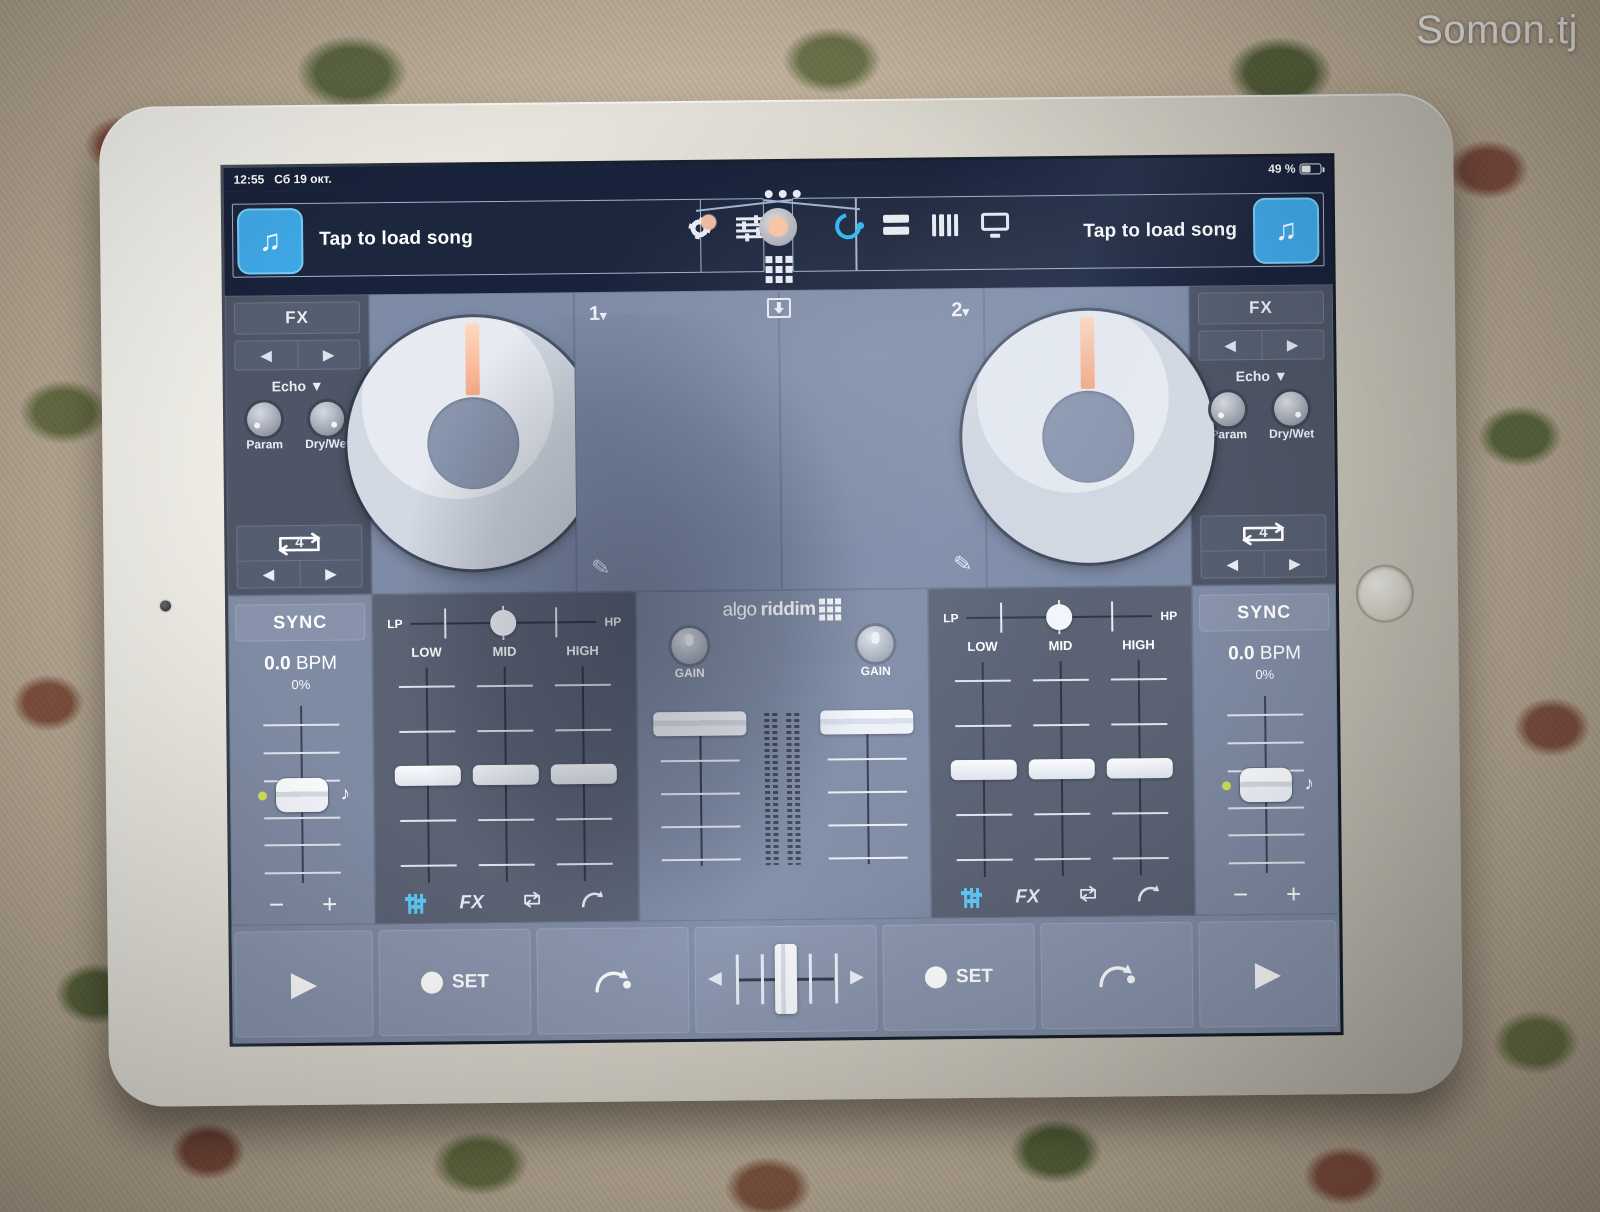 This screenshot has height=1212, width=1600. I want to click on gain-control-left: GAIN, so click(689, 653).